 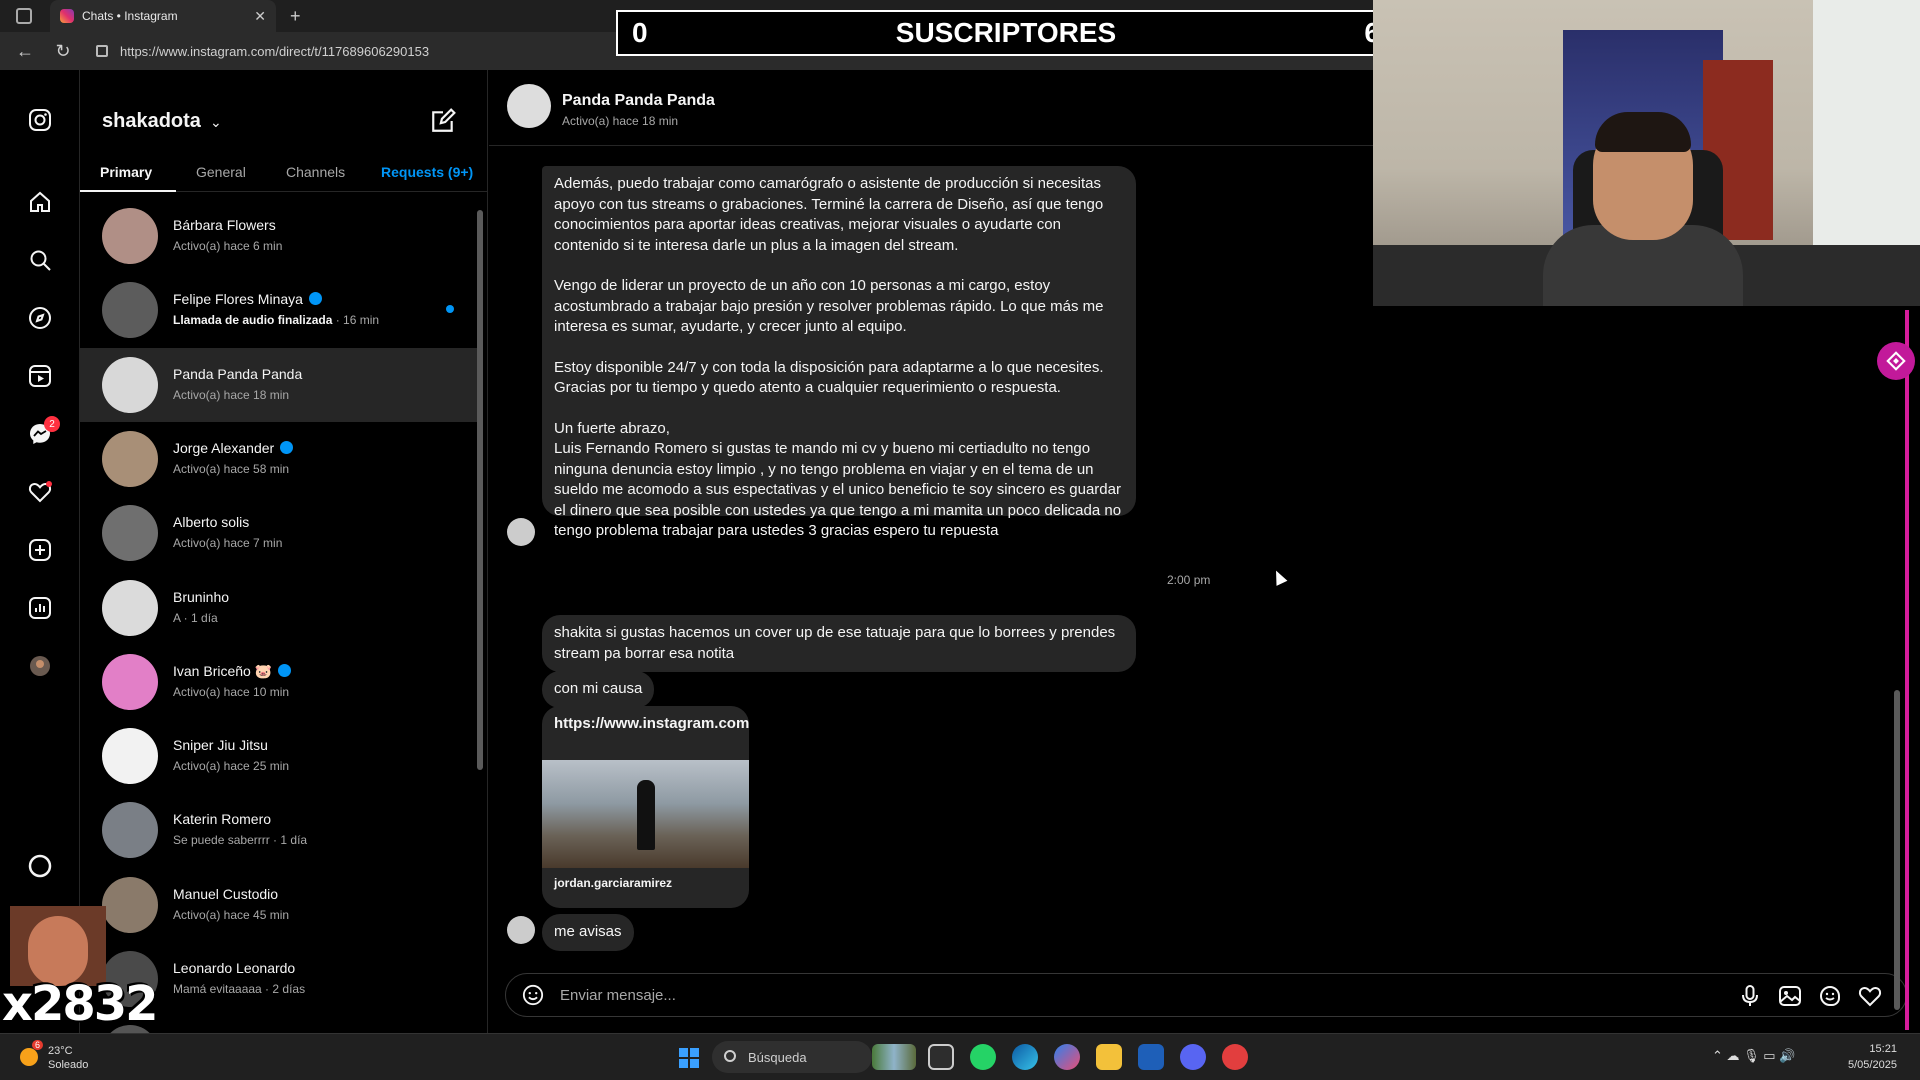 I want to click on subscribers-label: SUSCRIPTORES, so click(x=1006, y=32).